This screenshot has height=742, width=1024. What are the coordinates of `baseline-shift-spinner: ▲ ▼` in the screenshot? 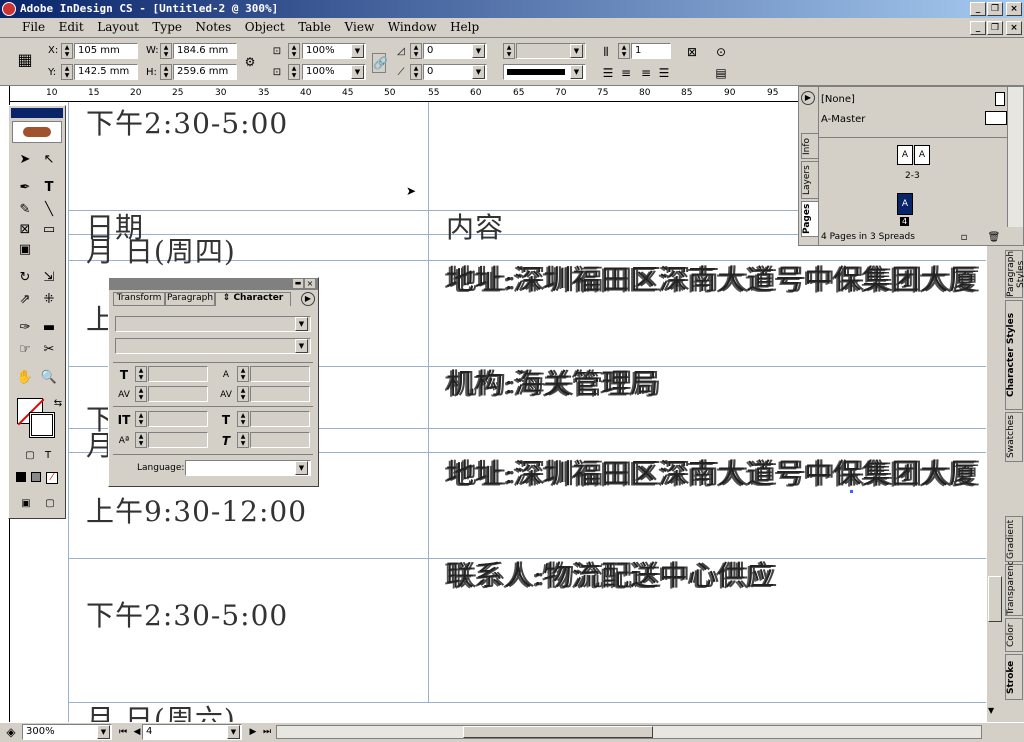 It's located at (141, 440).